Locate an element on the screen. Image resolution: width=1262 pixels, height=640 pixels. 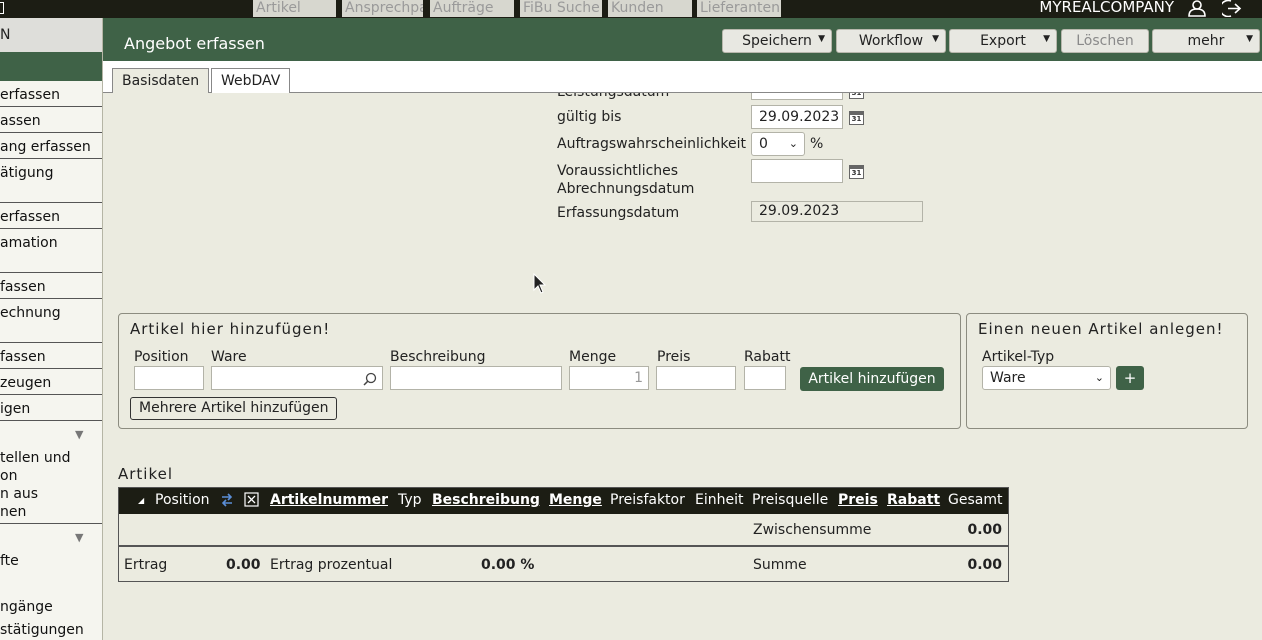
export-button-label: Export is located at coordinates (1003, 41).